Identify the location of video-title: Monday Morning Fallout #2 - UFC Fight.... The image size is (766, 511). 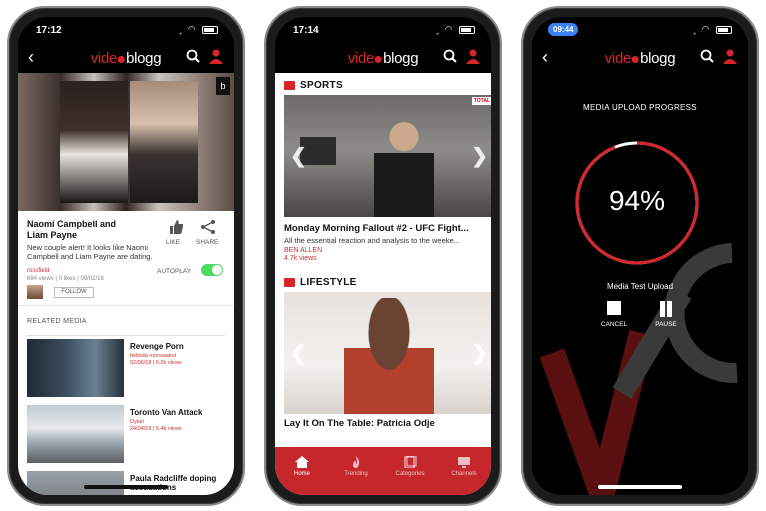
(383, 228).